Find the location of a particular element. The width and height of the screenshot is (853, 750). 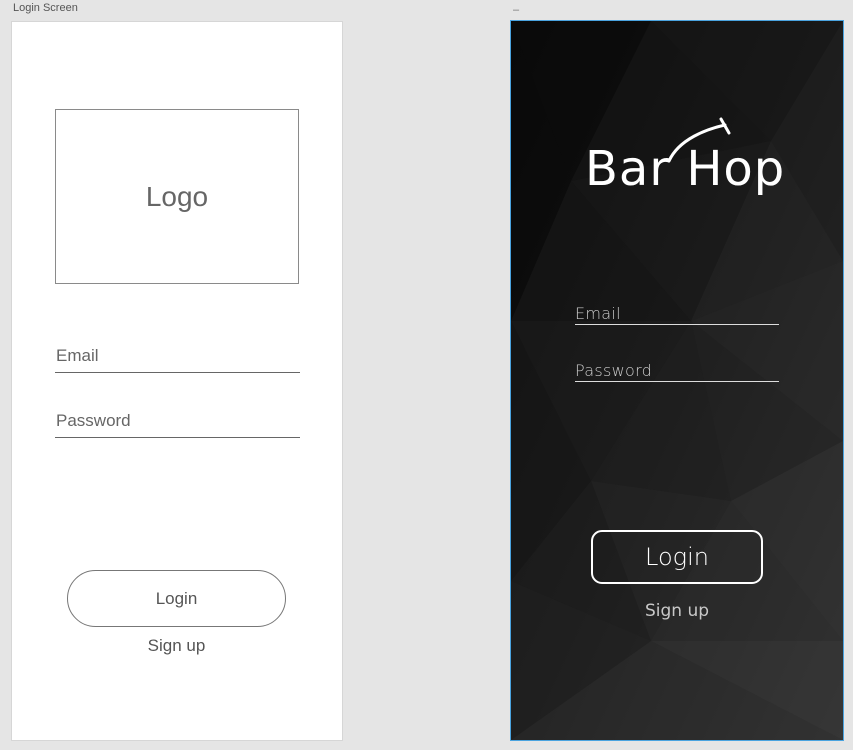

login-button-label: Login is located at coordinates (176, 598).